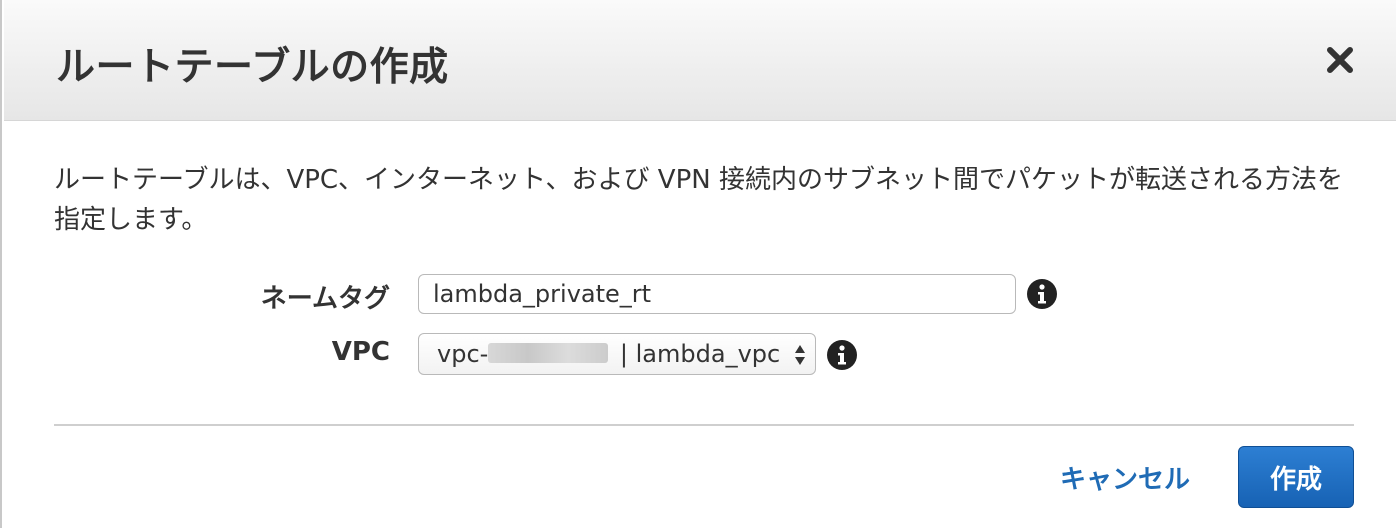 This screenshot has width=1396, height=528. I want to click on vpc-select: vpc- | lambda_vpc, so click(617, 354).